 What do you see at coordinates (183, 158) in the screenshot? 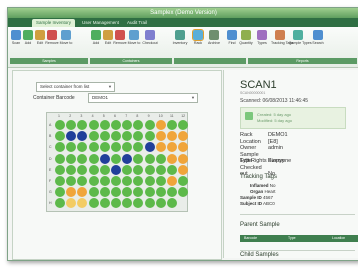
I see `plate-well-D12` at bounding box center [183, 158].